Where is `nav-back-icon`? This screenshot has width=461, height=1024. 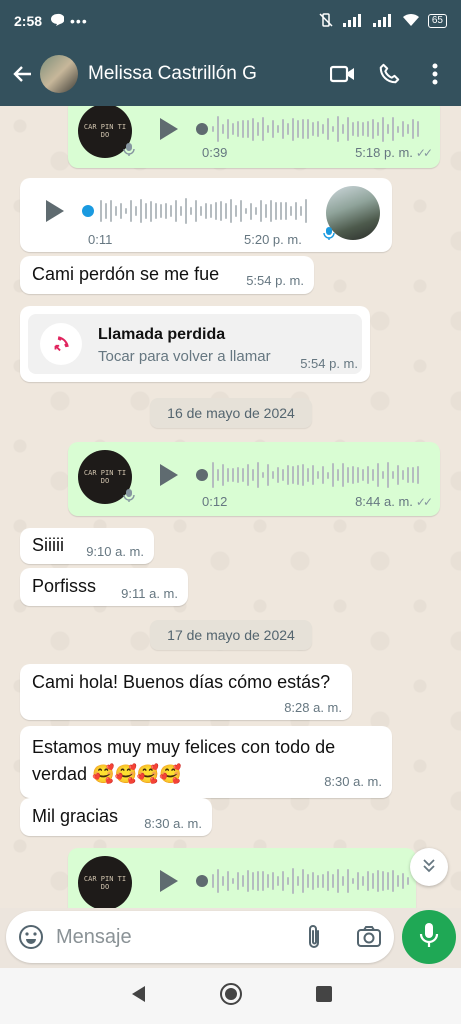
nav-back-icon is located at coordinates (138, 996).